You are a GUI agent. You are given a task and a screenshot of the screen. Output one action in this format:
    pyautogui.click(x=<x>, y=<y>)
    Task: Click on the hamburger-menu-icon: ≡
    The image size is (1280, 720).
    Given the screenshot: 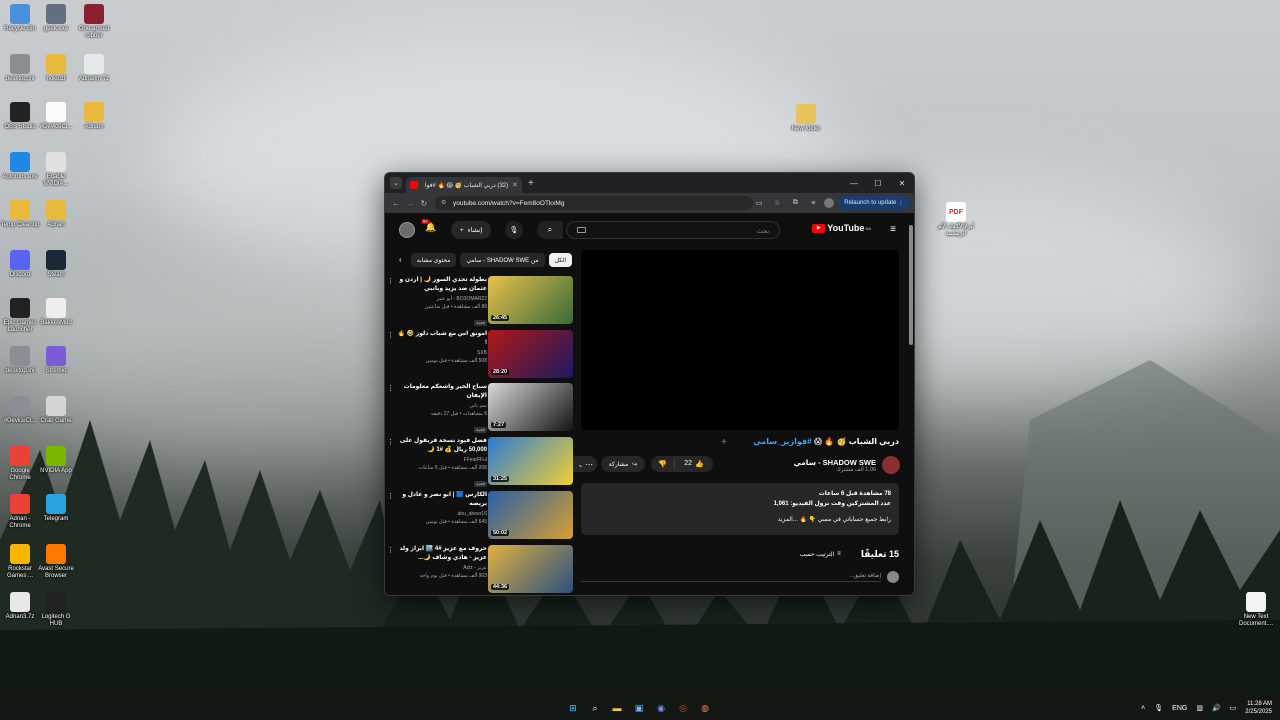 What is the action you would take?
    pyautogui.click(x=893, y=229)
    